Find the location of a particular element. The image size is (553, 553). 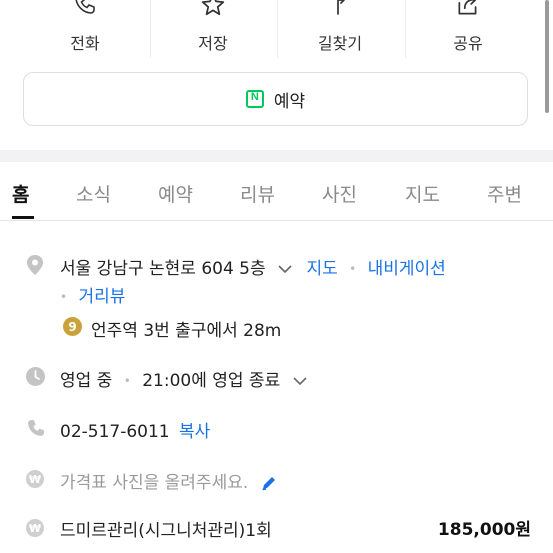

street-view-row: • 거리뷰 is located at coordinates (92, 294).